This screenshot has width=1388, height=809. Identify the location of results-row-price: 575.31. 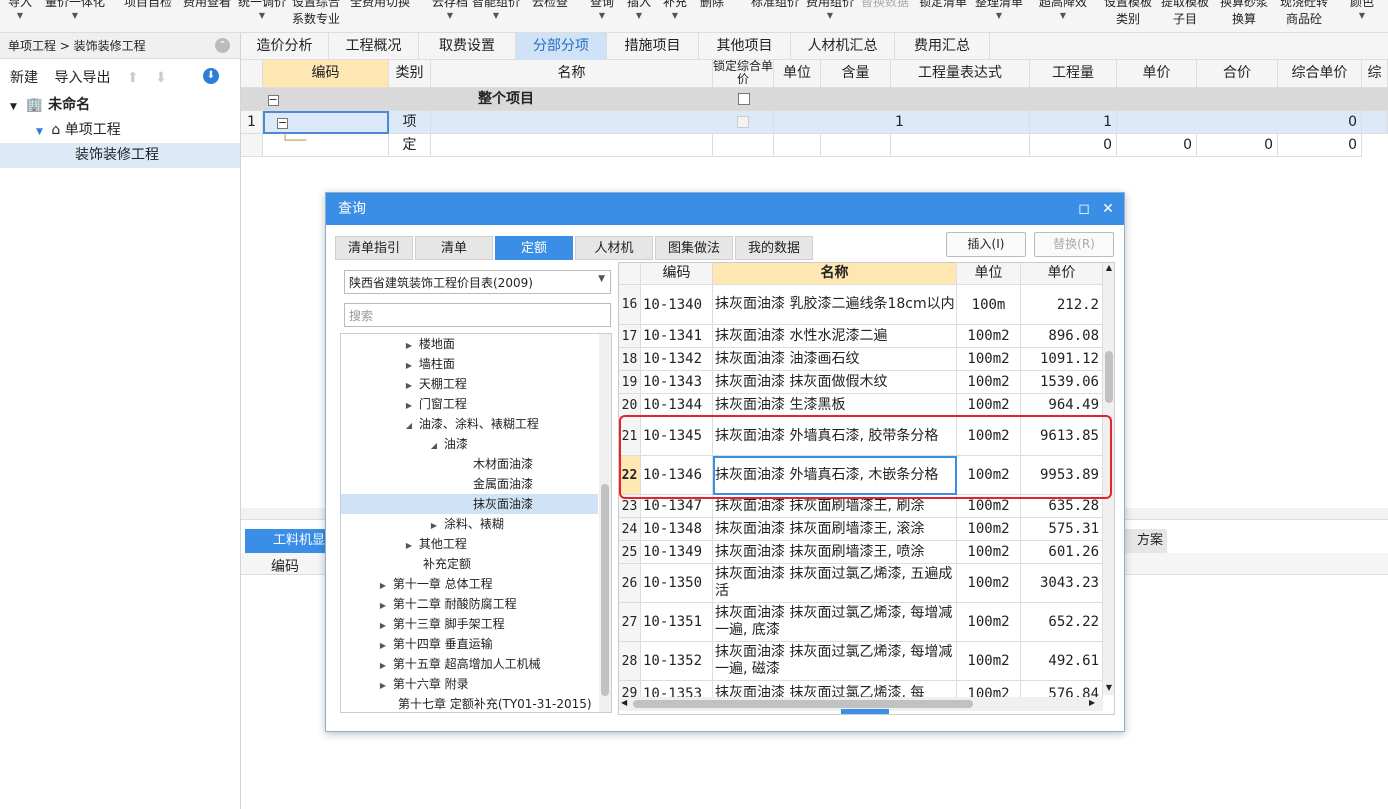
(1062, 529).